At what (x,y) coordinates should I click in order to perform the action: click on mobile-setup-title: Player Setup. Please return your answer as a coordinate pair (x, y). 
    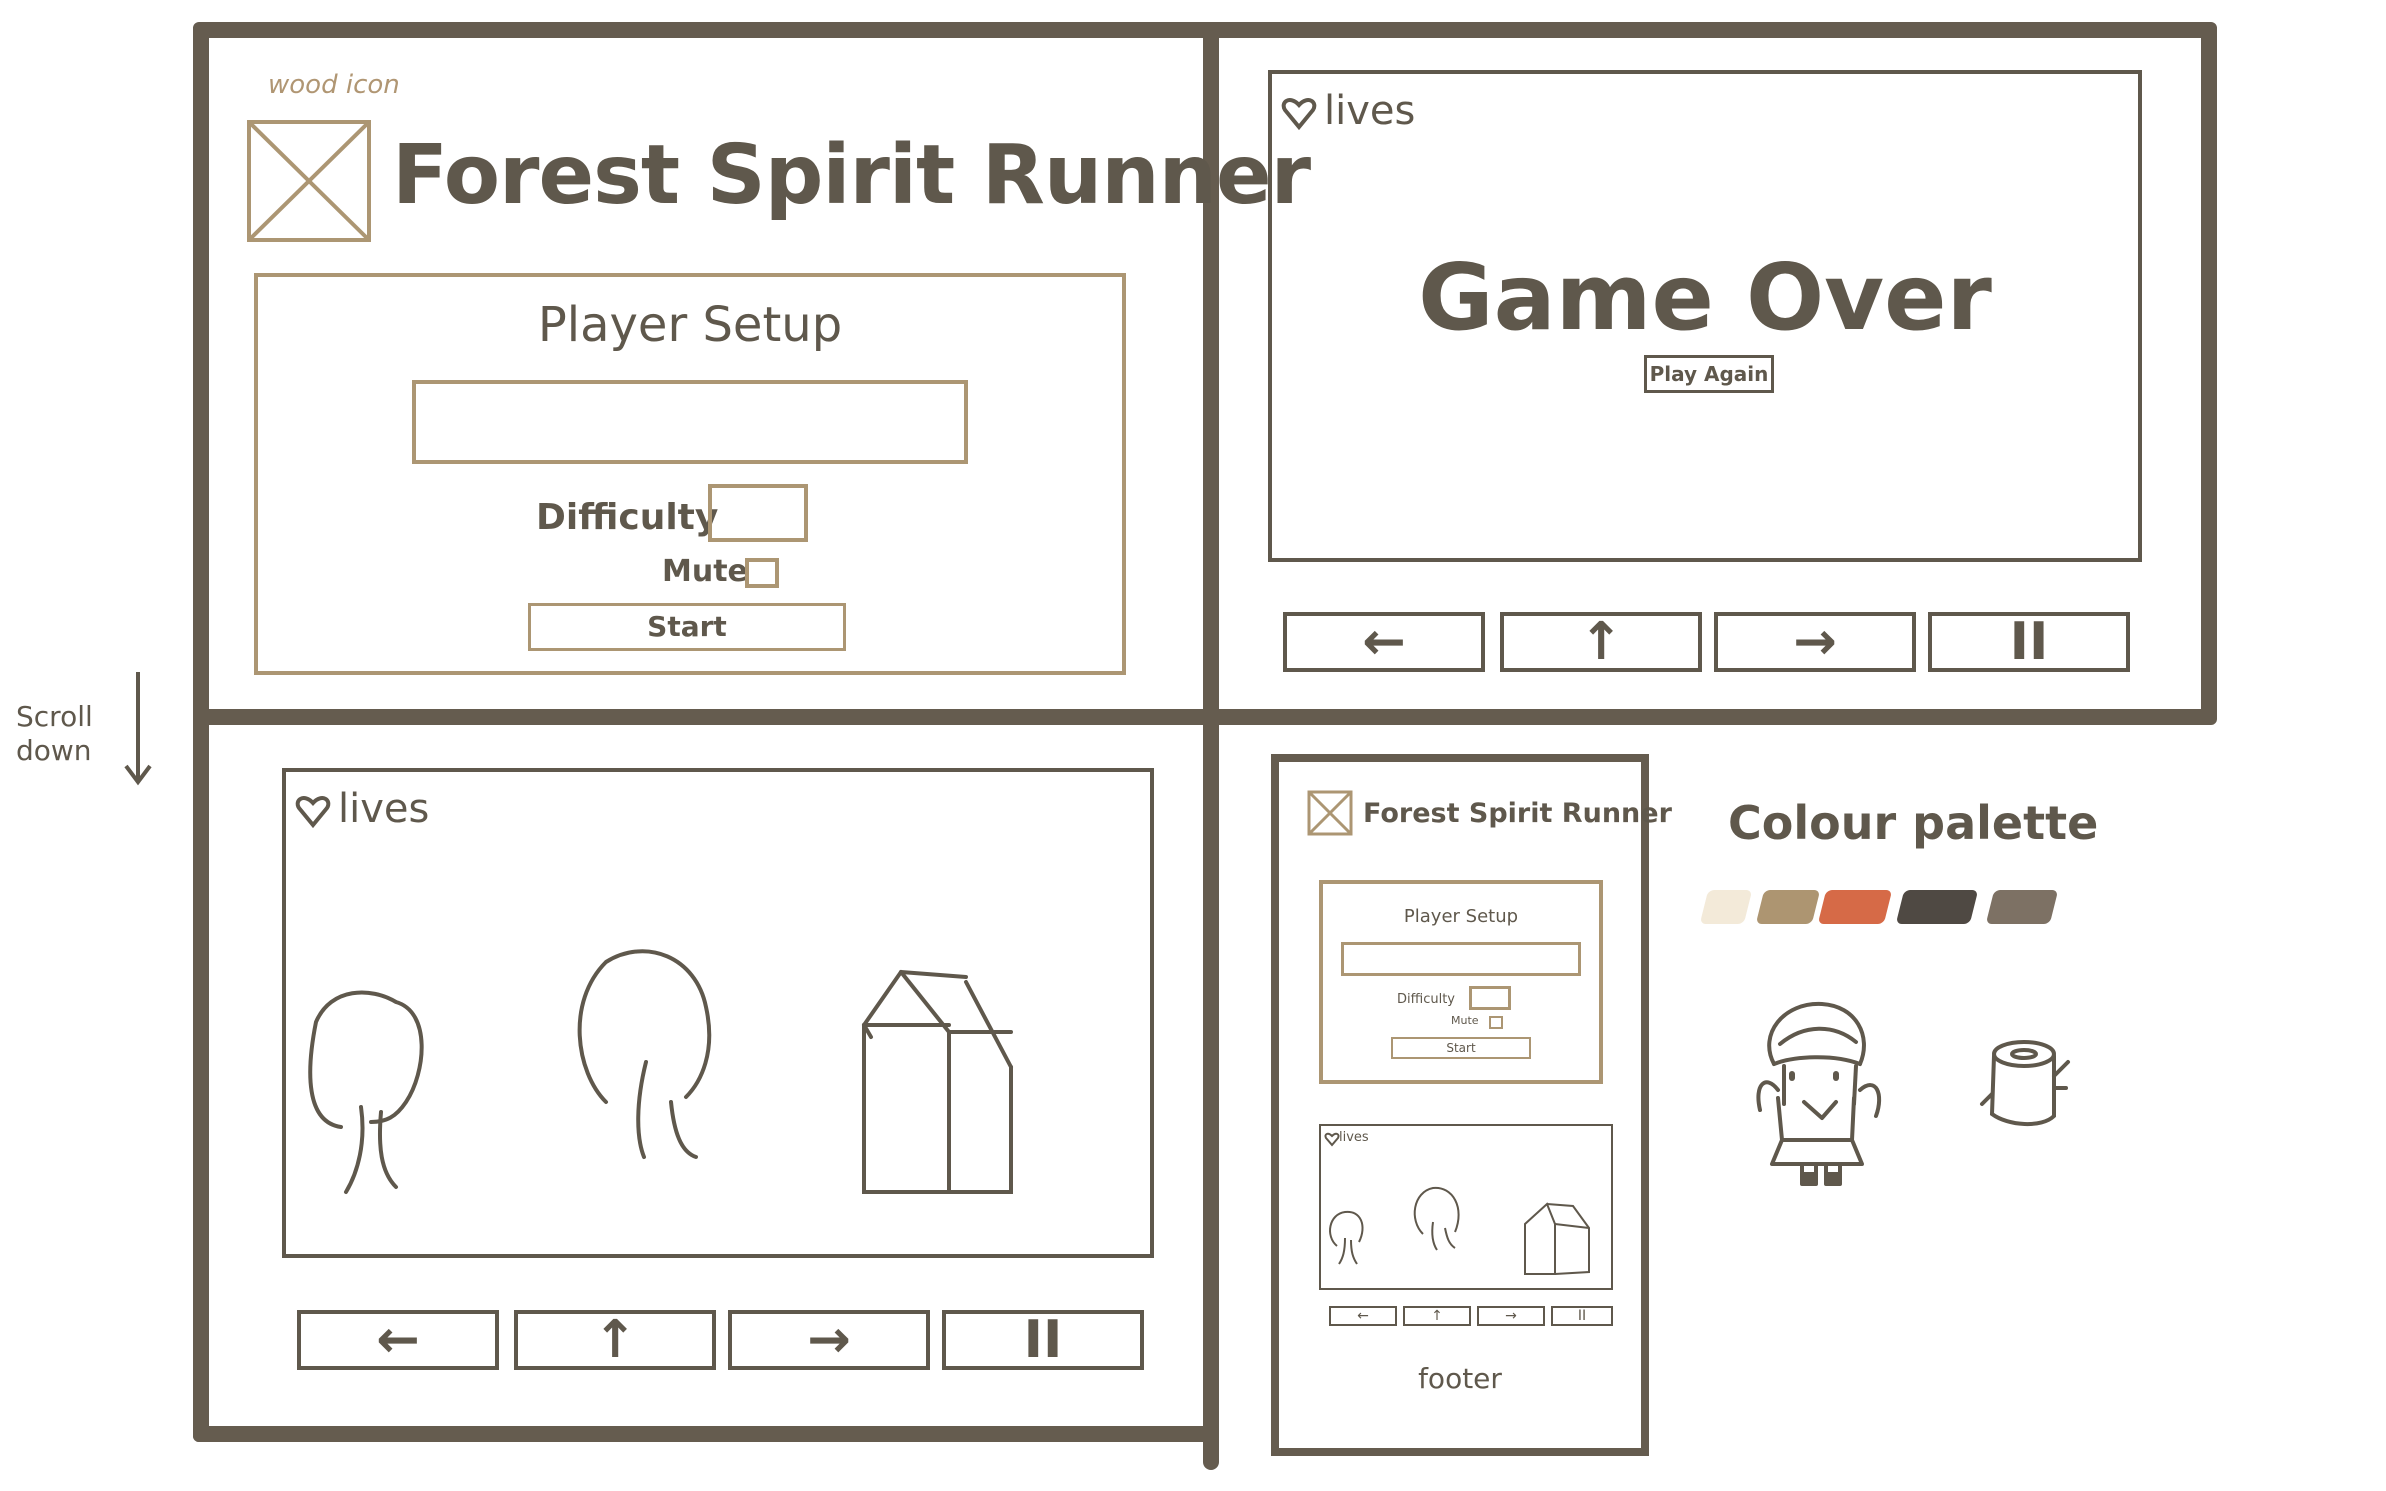
    Looking at the image, I should click on (1461, 916).